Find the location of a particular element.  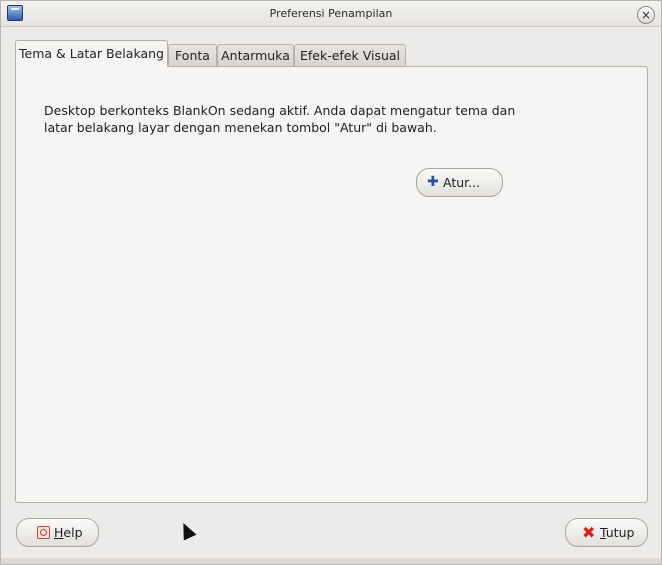

mouse-pointer-icon is located at coordinates (187, 530).